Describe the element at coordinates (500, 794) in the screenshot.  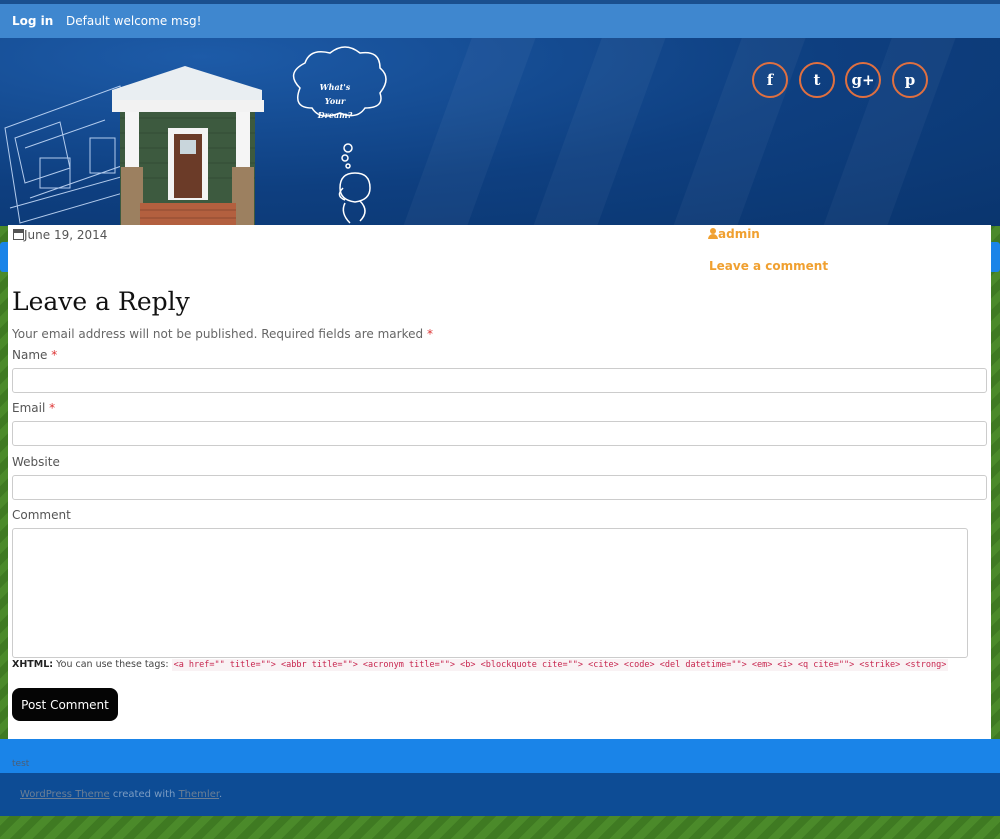
I see `footer-bottom: WordPress Theme created with Themler.` at that location.